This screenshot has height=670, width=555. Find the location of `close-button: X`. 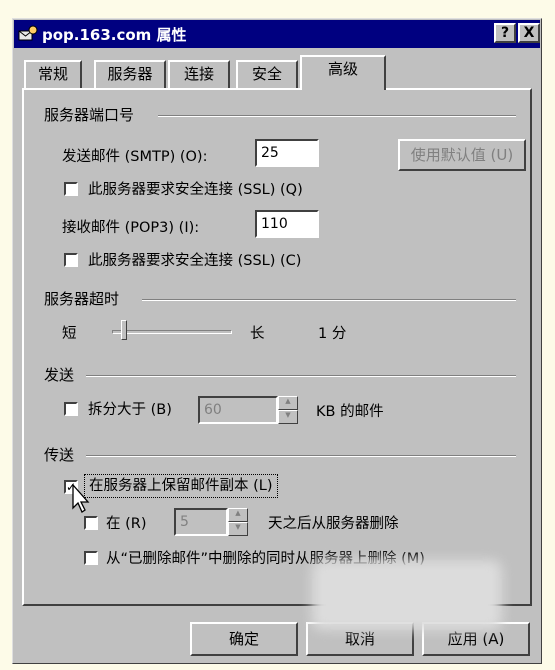

close-button: X is located at coordinates (529, 33).